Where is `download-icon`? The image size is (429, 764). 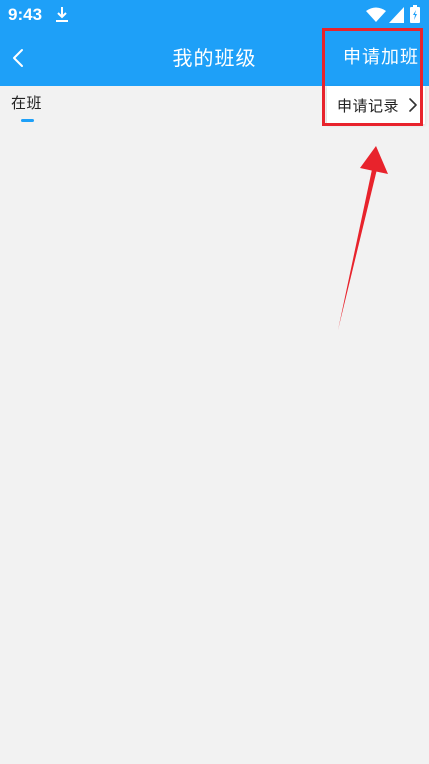 download-icon is located at coordinates (62, 14).